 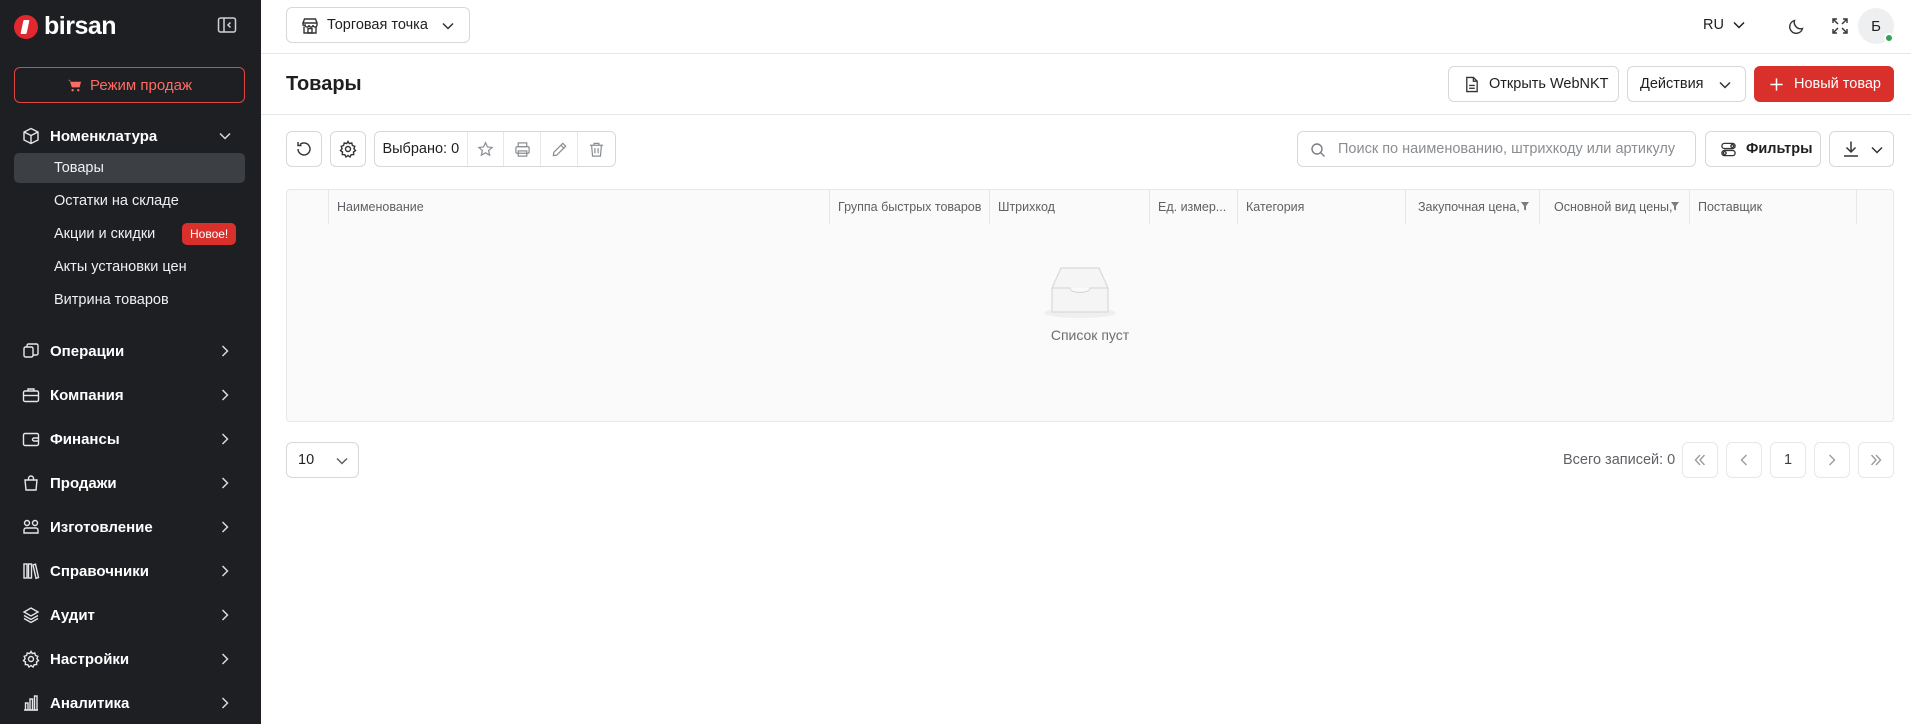 I want to click on new-item-label: Новый товар, so click(x=1837, y=84).